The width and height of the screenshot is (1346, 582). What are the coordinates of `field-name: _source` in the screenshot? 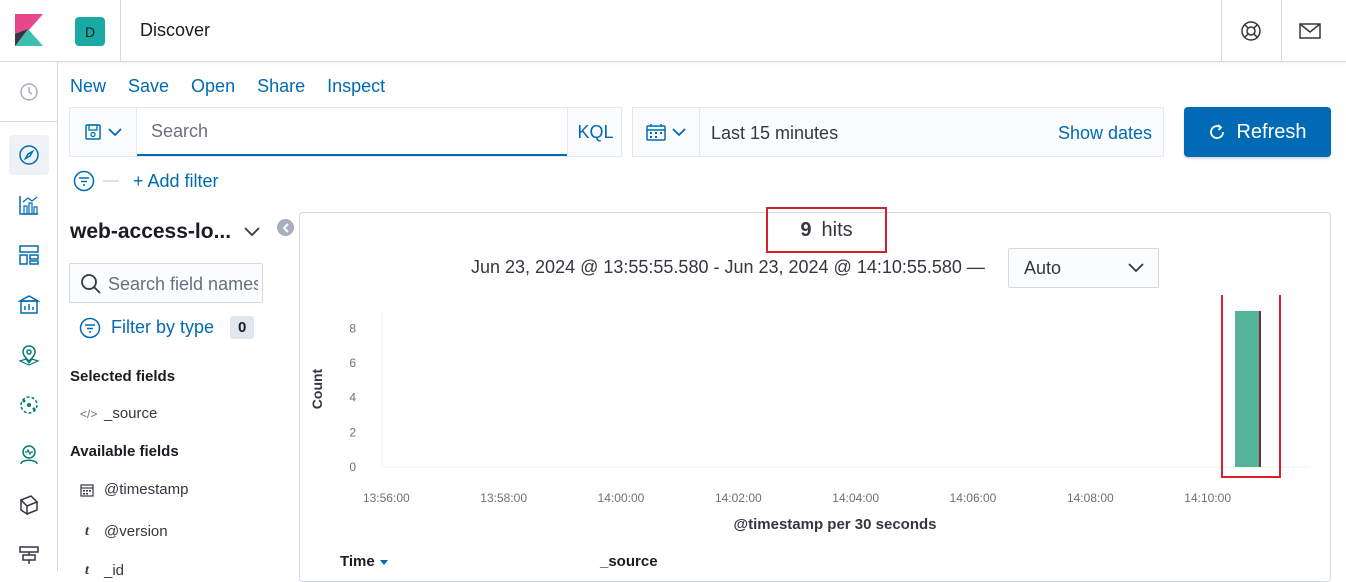 It's located at (131, 413).